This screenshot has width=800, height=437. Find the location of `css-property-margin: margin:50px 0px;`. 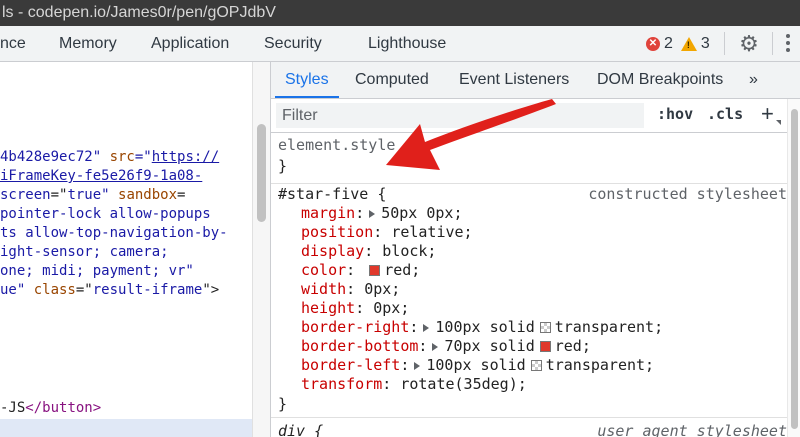

css-property-margin: margin:50px 0px; is located at coordinates (382, 213).